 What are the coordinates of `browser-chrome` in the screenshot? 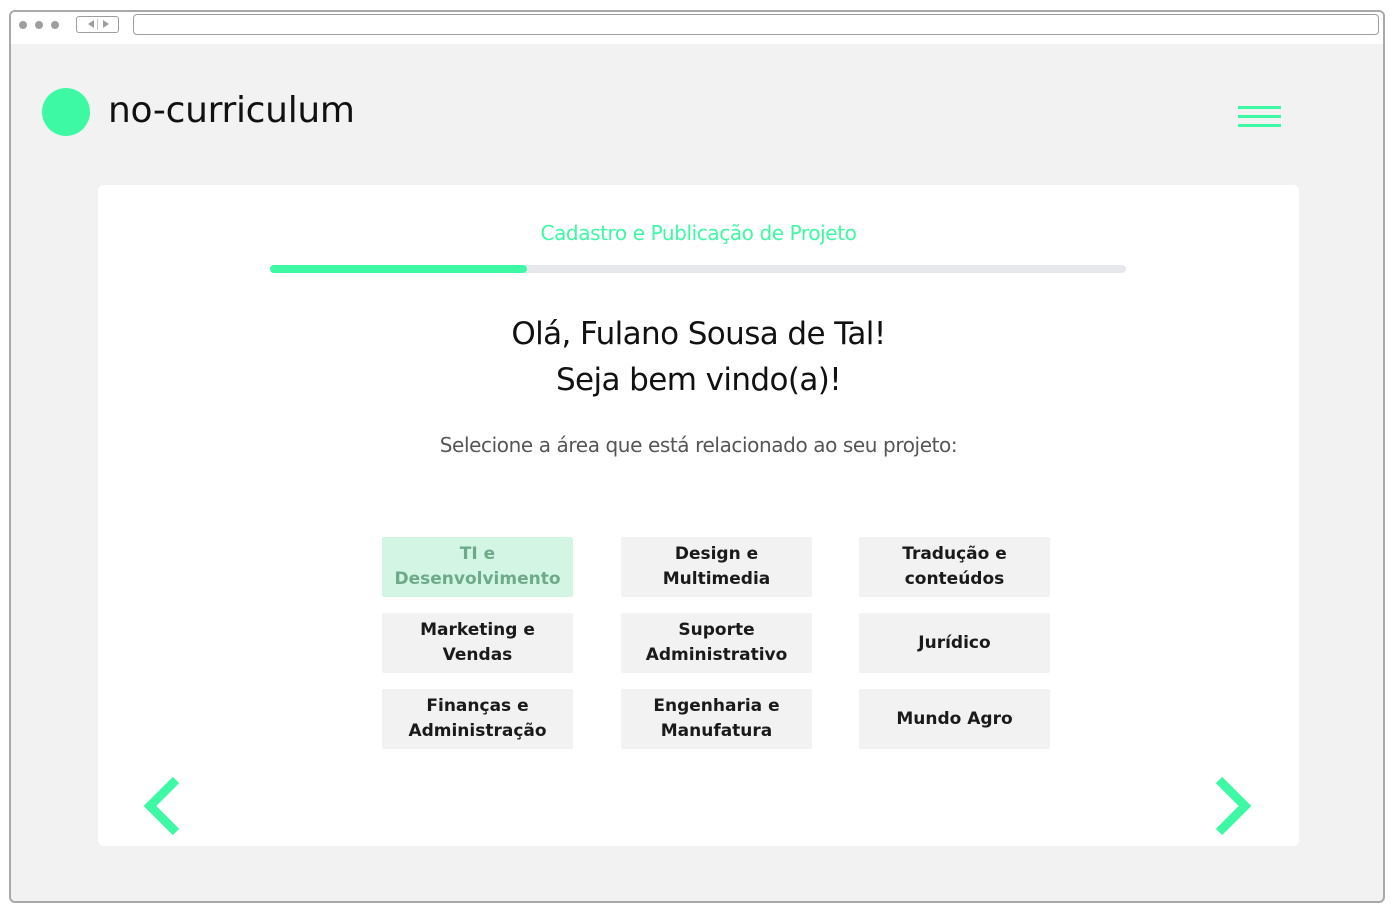 It's located at (697, 28).